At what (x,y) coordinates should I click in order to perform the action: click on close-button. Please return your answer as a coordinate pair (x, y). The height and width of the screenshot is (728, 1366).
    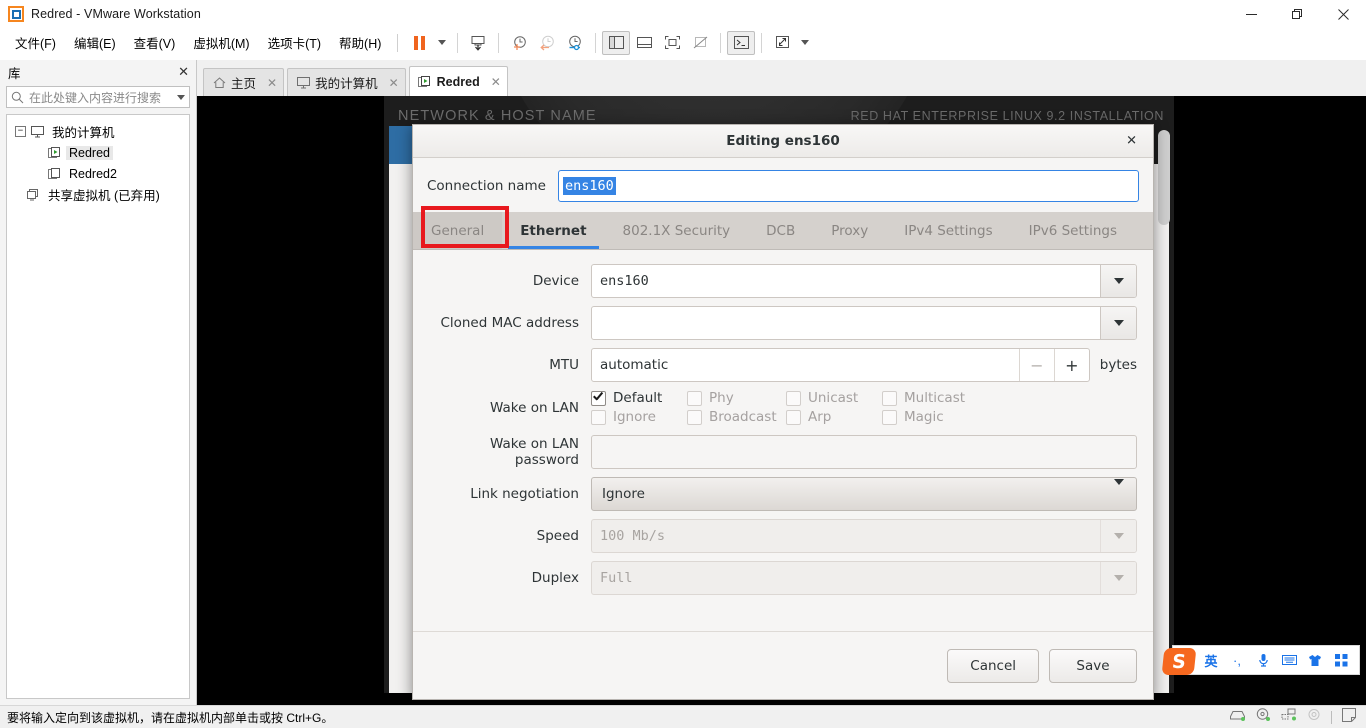
    Looking at the image, I should click on (1343, 14).